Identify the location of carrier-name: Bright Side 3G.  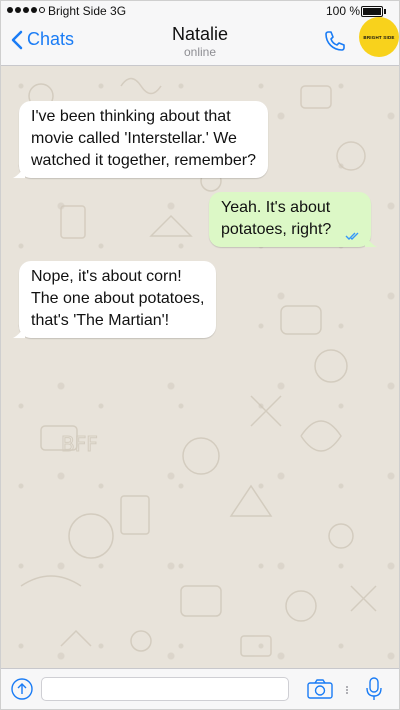
(87, 11).